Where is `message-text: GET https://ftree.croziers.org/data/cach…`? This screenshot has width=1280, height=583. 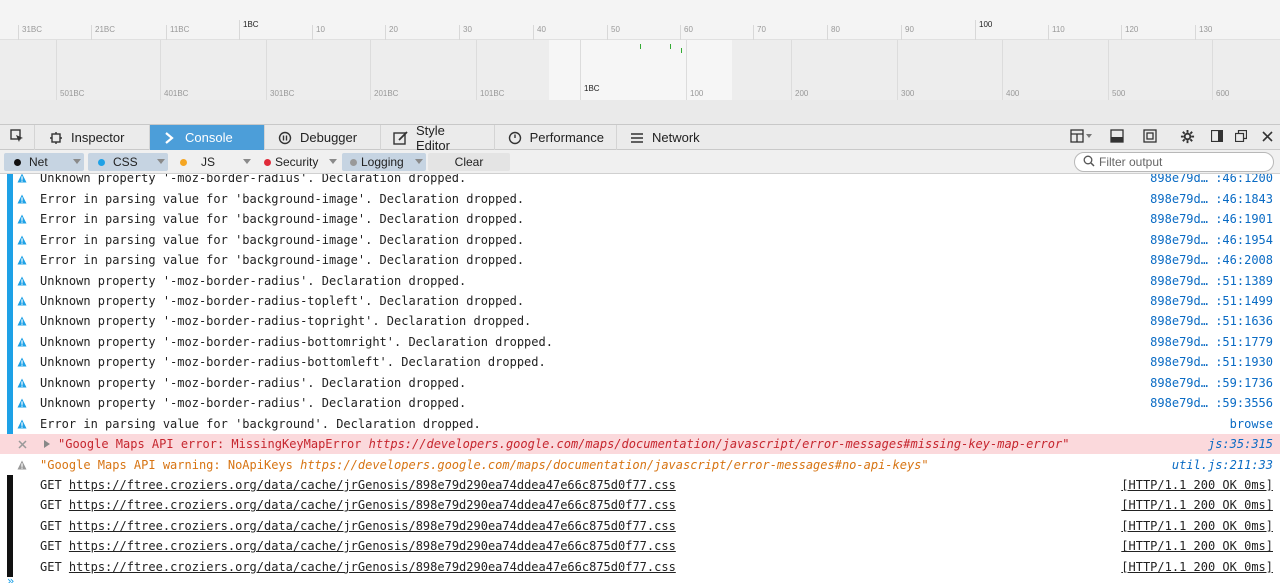
message-text: GET https://ftree.croziers.org/data/cach… is located at coordinates (358, 546).